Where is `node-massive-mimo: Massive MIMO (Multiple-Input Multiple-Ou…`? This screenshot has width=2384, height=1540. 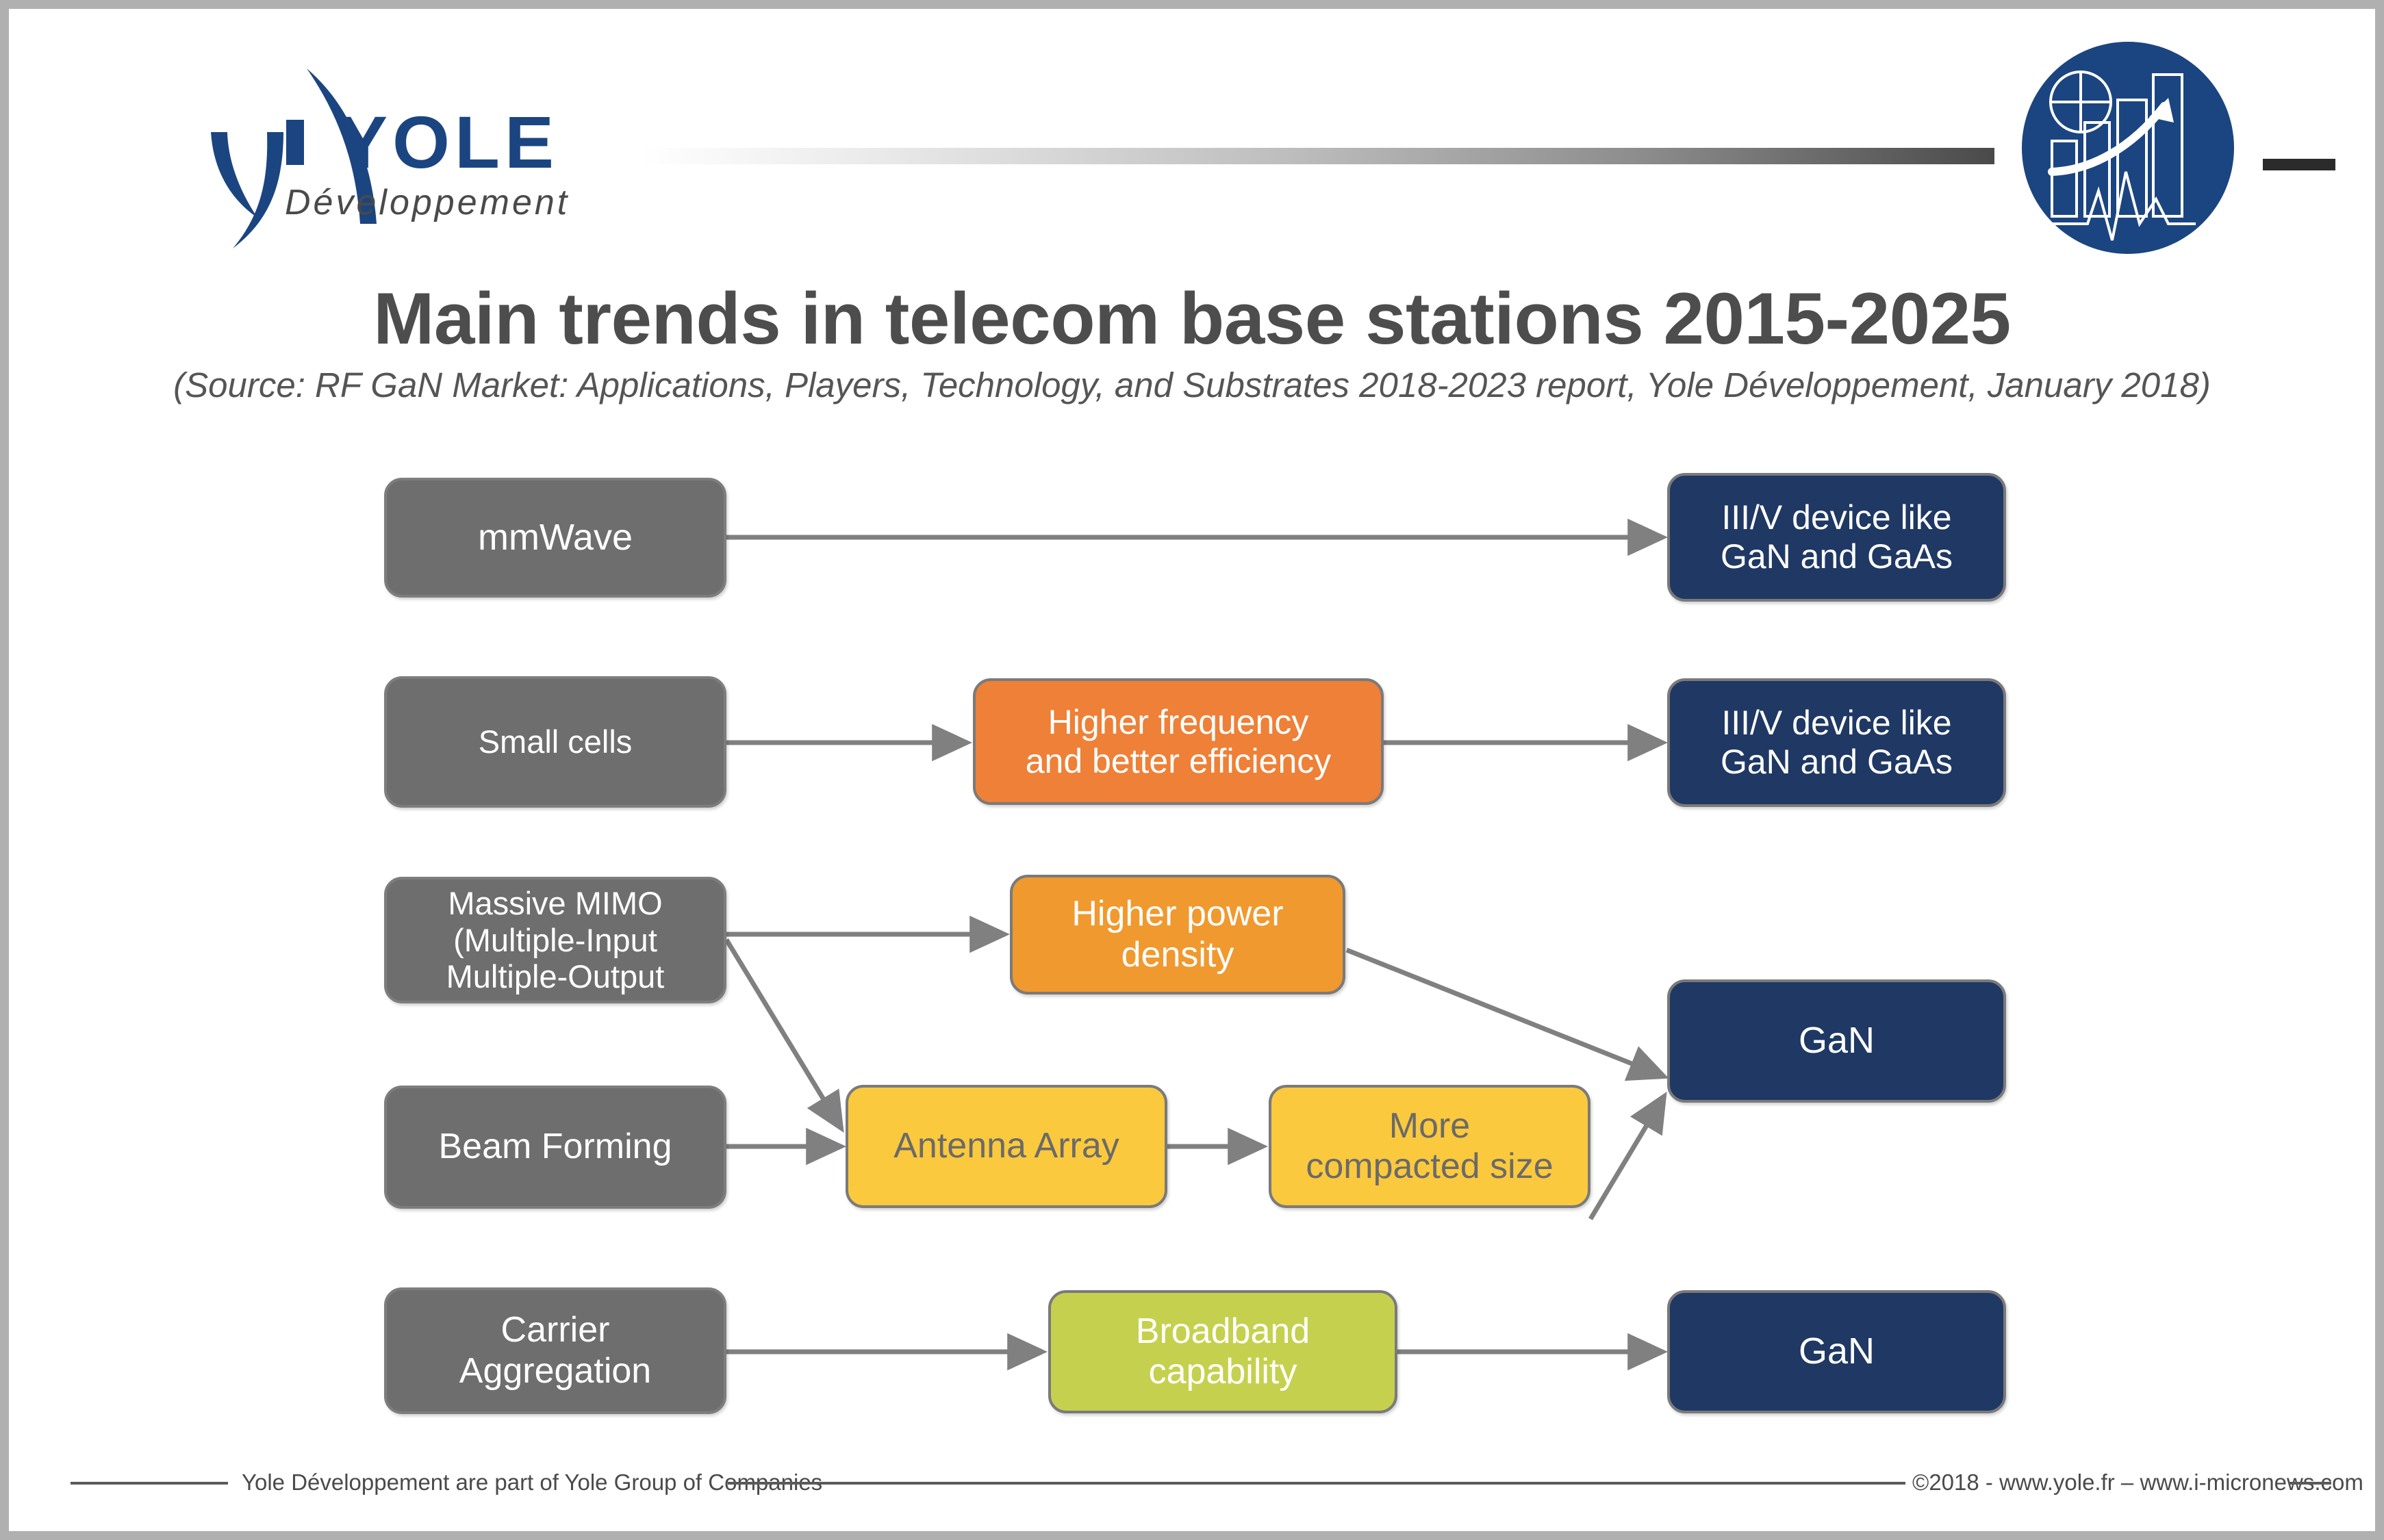 node-massive-mimo: Massive MIMO (Multiple-Input Multiple-Ou… is located at coordinates (555, 940).